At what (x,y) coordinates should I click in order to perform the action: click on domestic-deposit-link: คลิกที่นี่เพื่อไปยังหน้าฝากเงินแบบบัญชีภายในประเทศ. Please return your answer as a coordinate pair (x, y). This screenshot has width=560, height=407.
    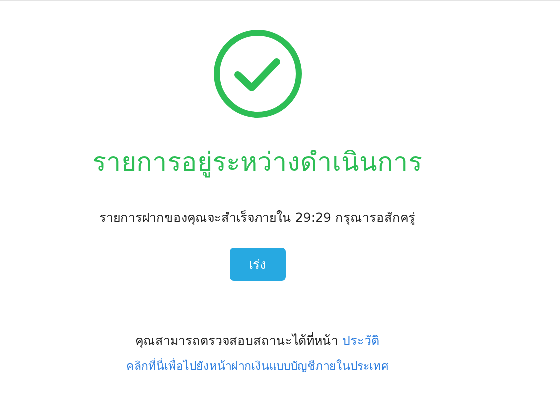
    Looking at the image, I should click on (257, 366).